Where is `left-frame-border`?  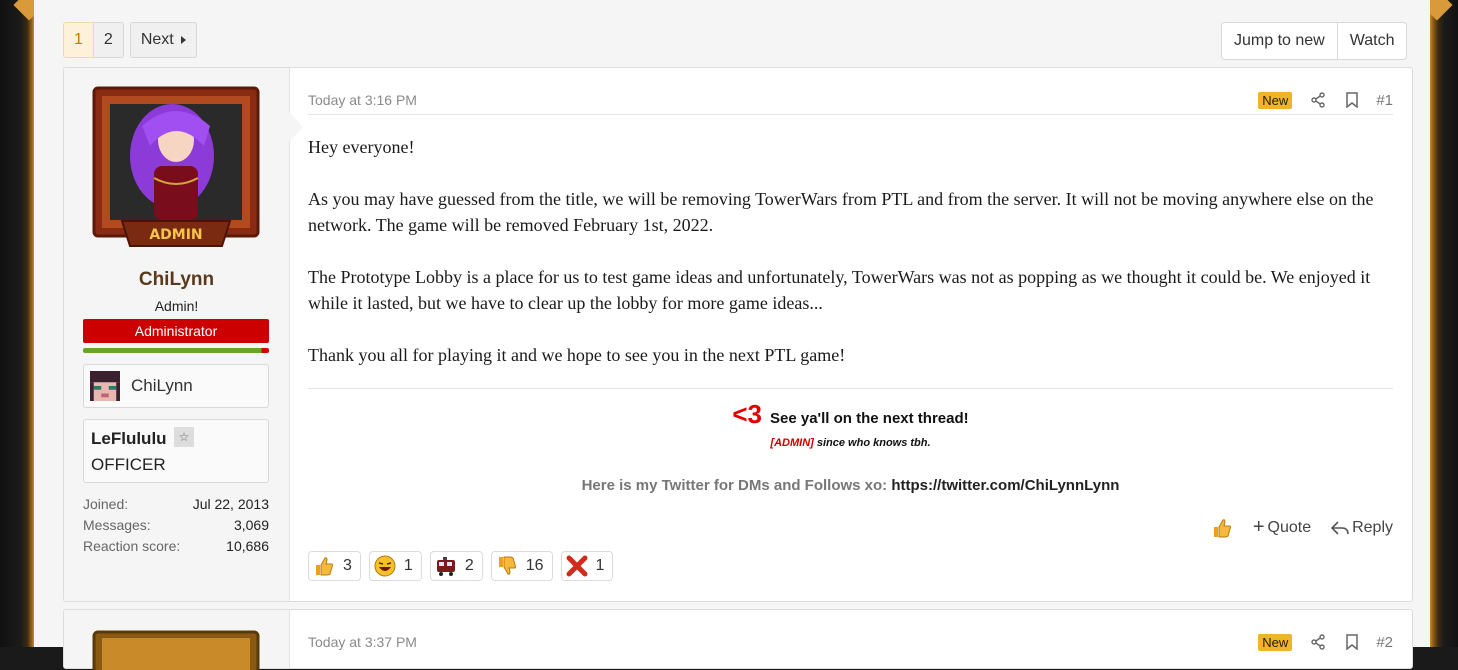
left-frame-border is located at coordinates (17, 323).